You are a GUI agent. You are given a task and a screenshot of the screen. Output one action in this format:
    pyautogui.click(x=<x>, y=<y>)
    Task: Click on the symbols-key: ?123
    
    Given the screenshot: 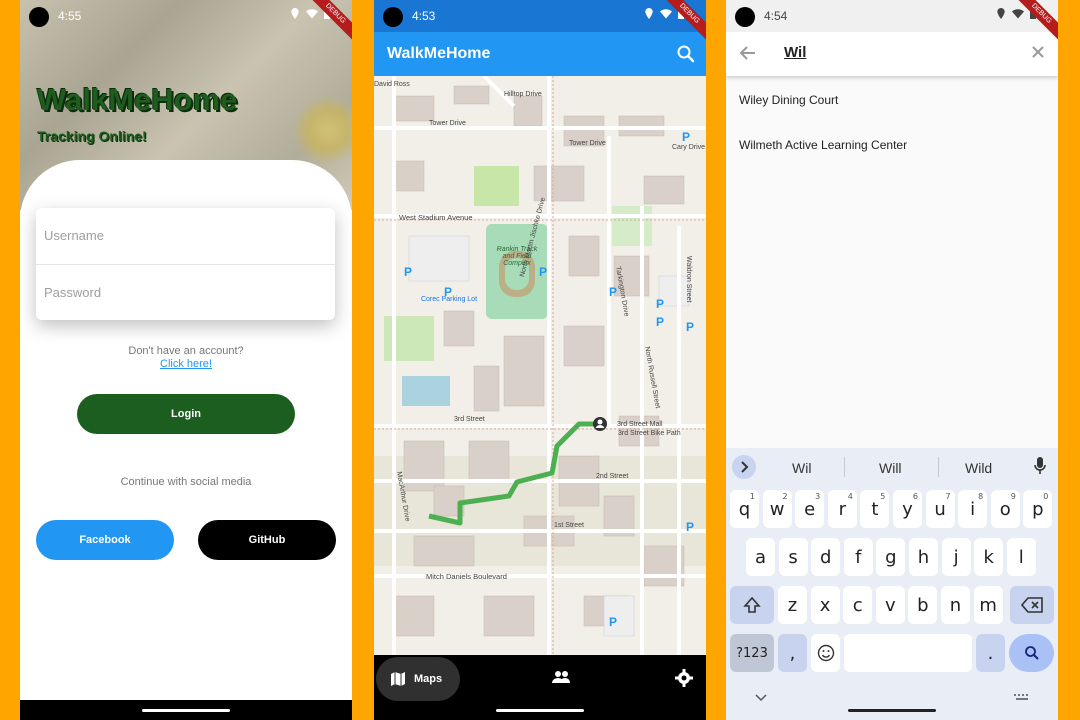 What is the action you would take?
    pyautogui.click(x=752, y=653)
    